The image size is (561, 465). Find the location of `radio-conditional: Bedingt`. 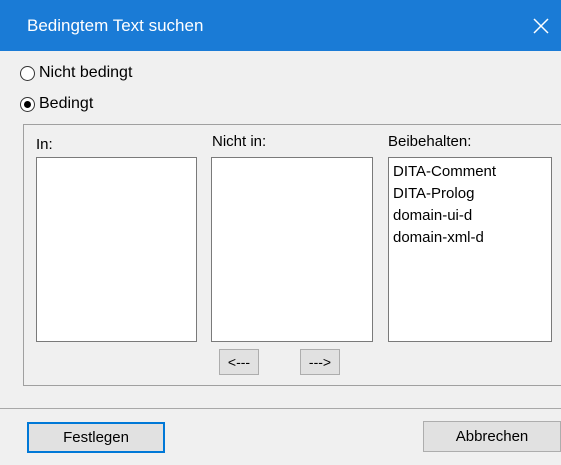

radio-conditional: Bedingt is located at coordinates (56, 104).